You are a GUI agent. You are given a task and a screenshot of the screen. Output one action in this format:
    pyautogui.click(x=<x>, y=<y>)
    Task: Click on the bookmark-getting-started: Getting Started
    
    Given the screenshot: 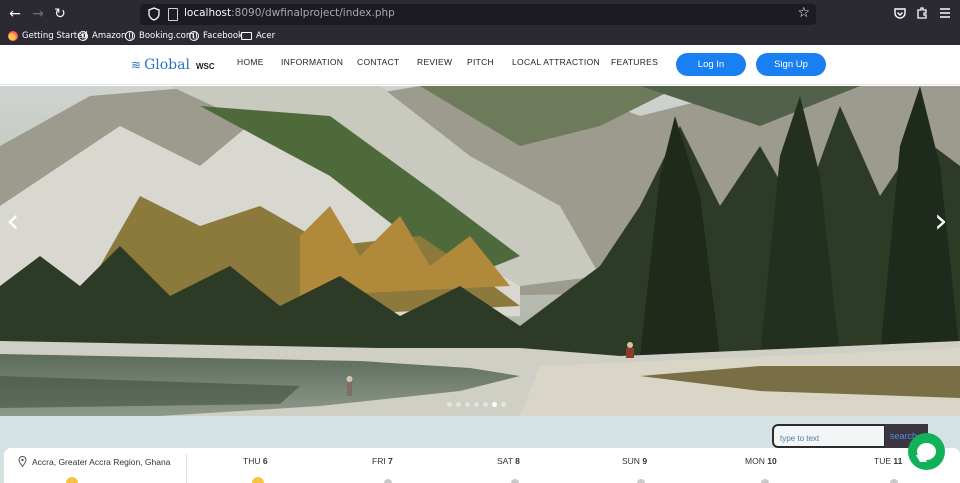 What is the action you would take?
    pyautogui.click(x=48, y=36)
    